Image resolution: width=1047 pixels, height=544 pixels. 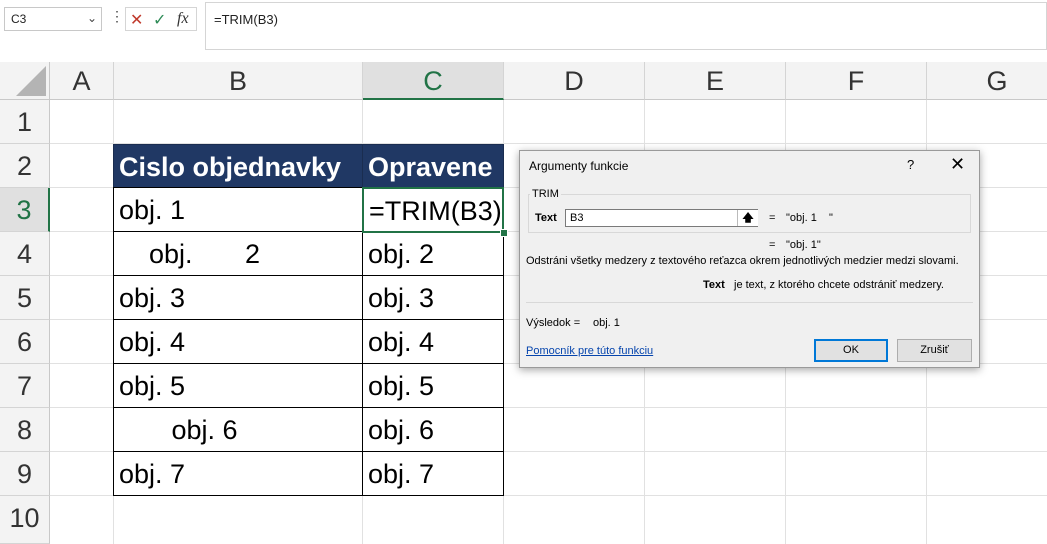 I want to click on argument-value: B3, so click(x=577, y=218).